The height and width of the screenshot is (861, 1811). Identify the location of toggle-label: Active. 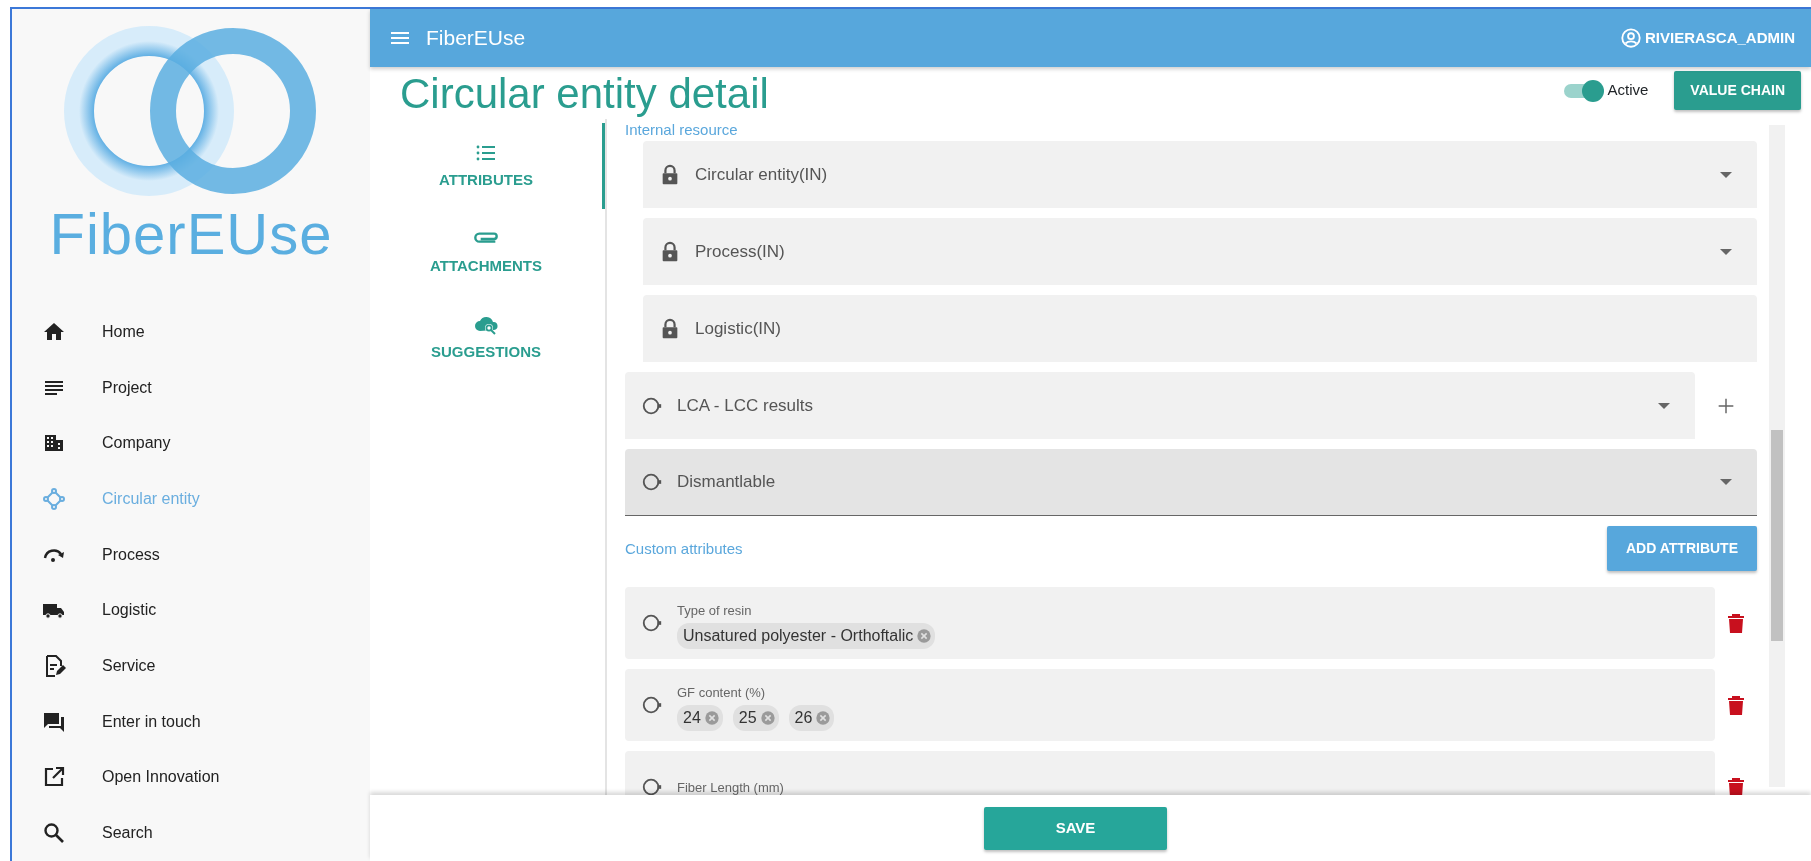
(1628, 90).